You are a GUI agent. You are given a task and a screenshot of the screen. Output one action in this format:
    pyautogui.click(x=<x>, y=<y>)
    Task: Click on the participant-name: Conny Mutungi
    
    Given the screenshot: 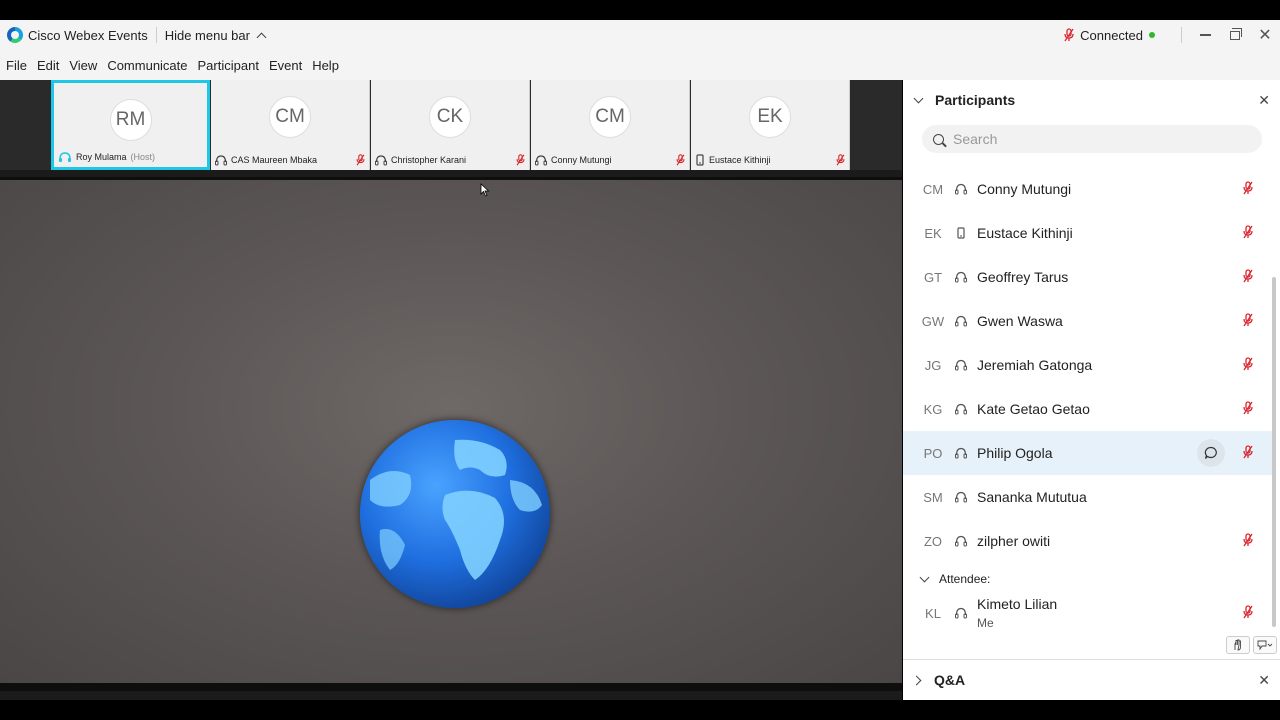 What is the action you would take?
    pyautogui.click(x=1024, y=189)
    